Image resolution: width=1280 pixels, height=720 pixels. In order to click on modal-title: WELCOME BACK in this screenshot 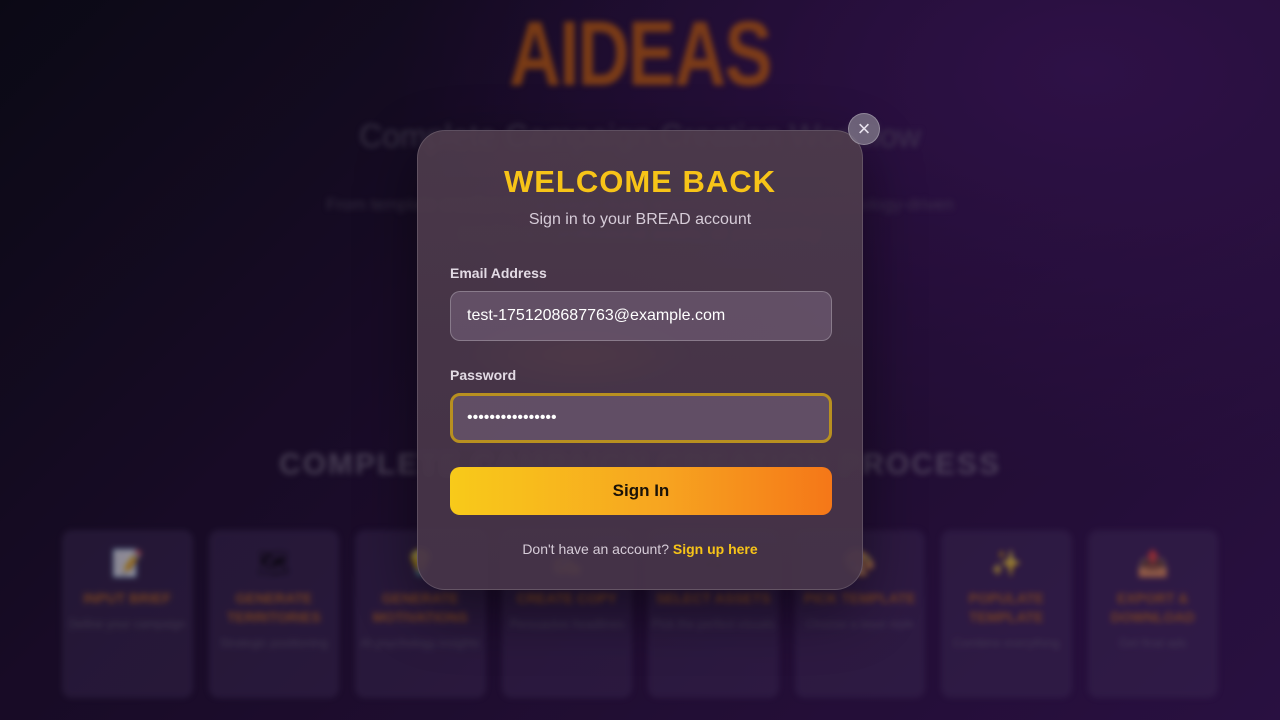, I will do `click(640, 181)`.